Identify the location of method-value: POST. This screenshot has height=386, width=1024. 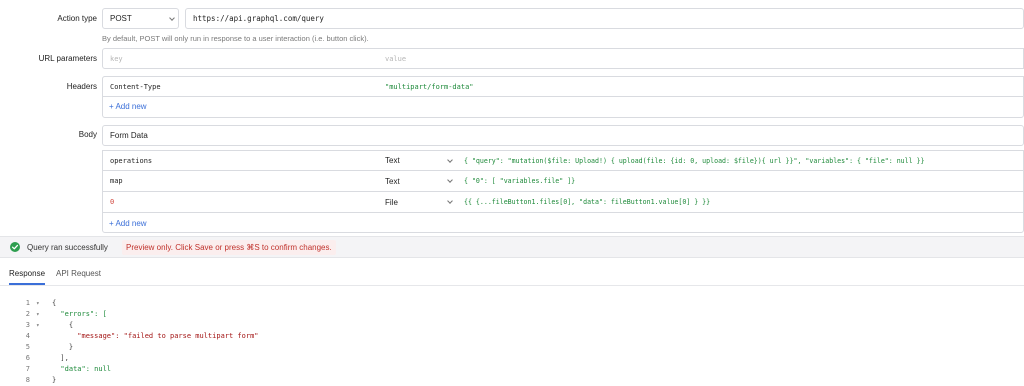
(121, 18).